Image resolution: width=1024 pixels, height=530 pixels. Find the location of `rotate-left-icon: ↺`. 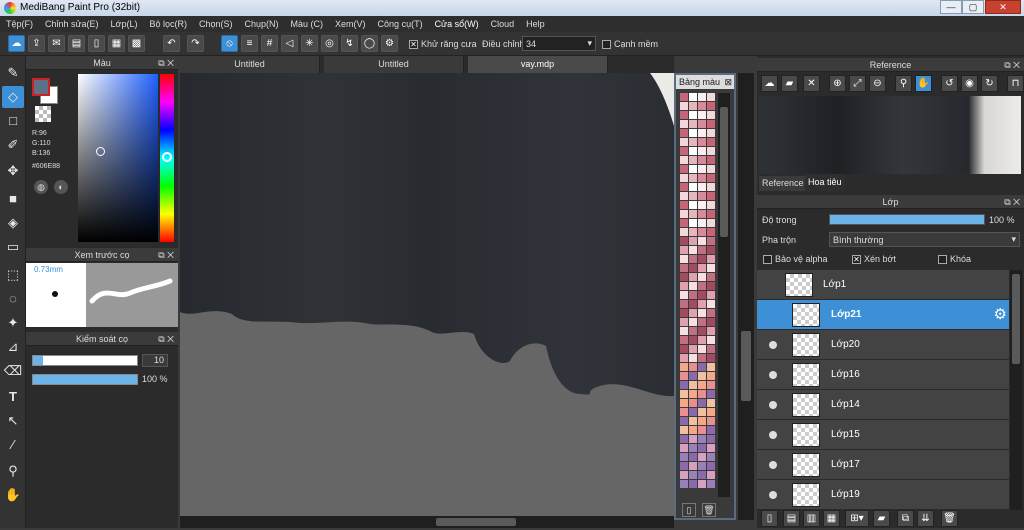

rotate-left-icon: ↺ is located at coordinates (949, 83).